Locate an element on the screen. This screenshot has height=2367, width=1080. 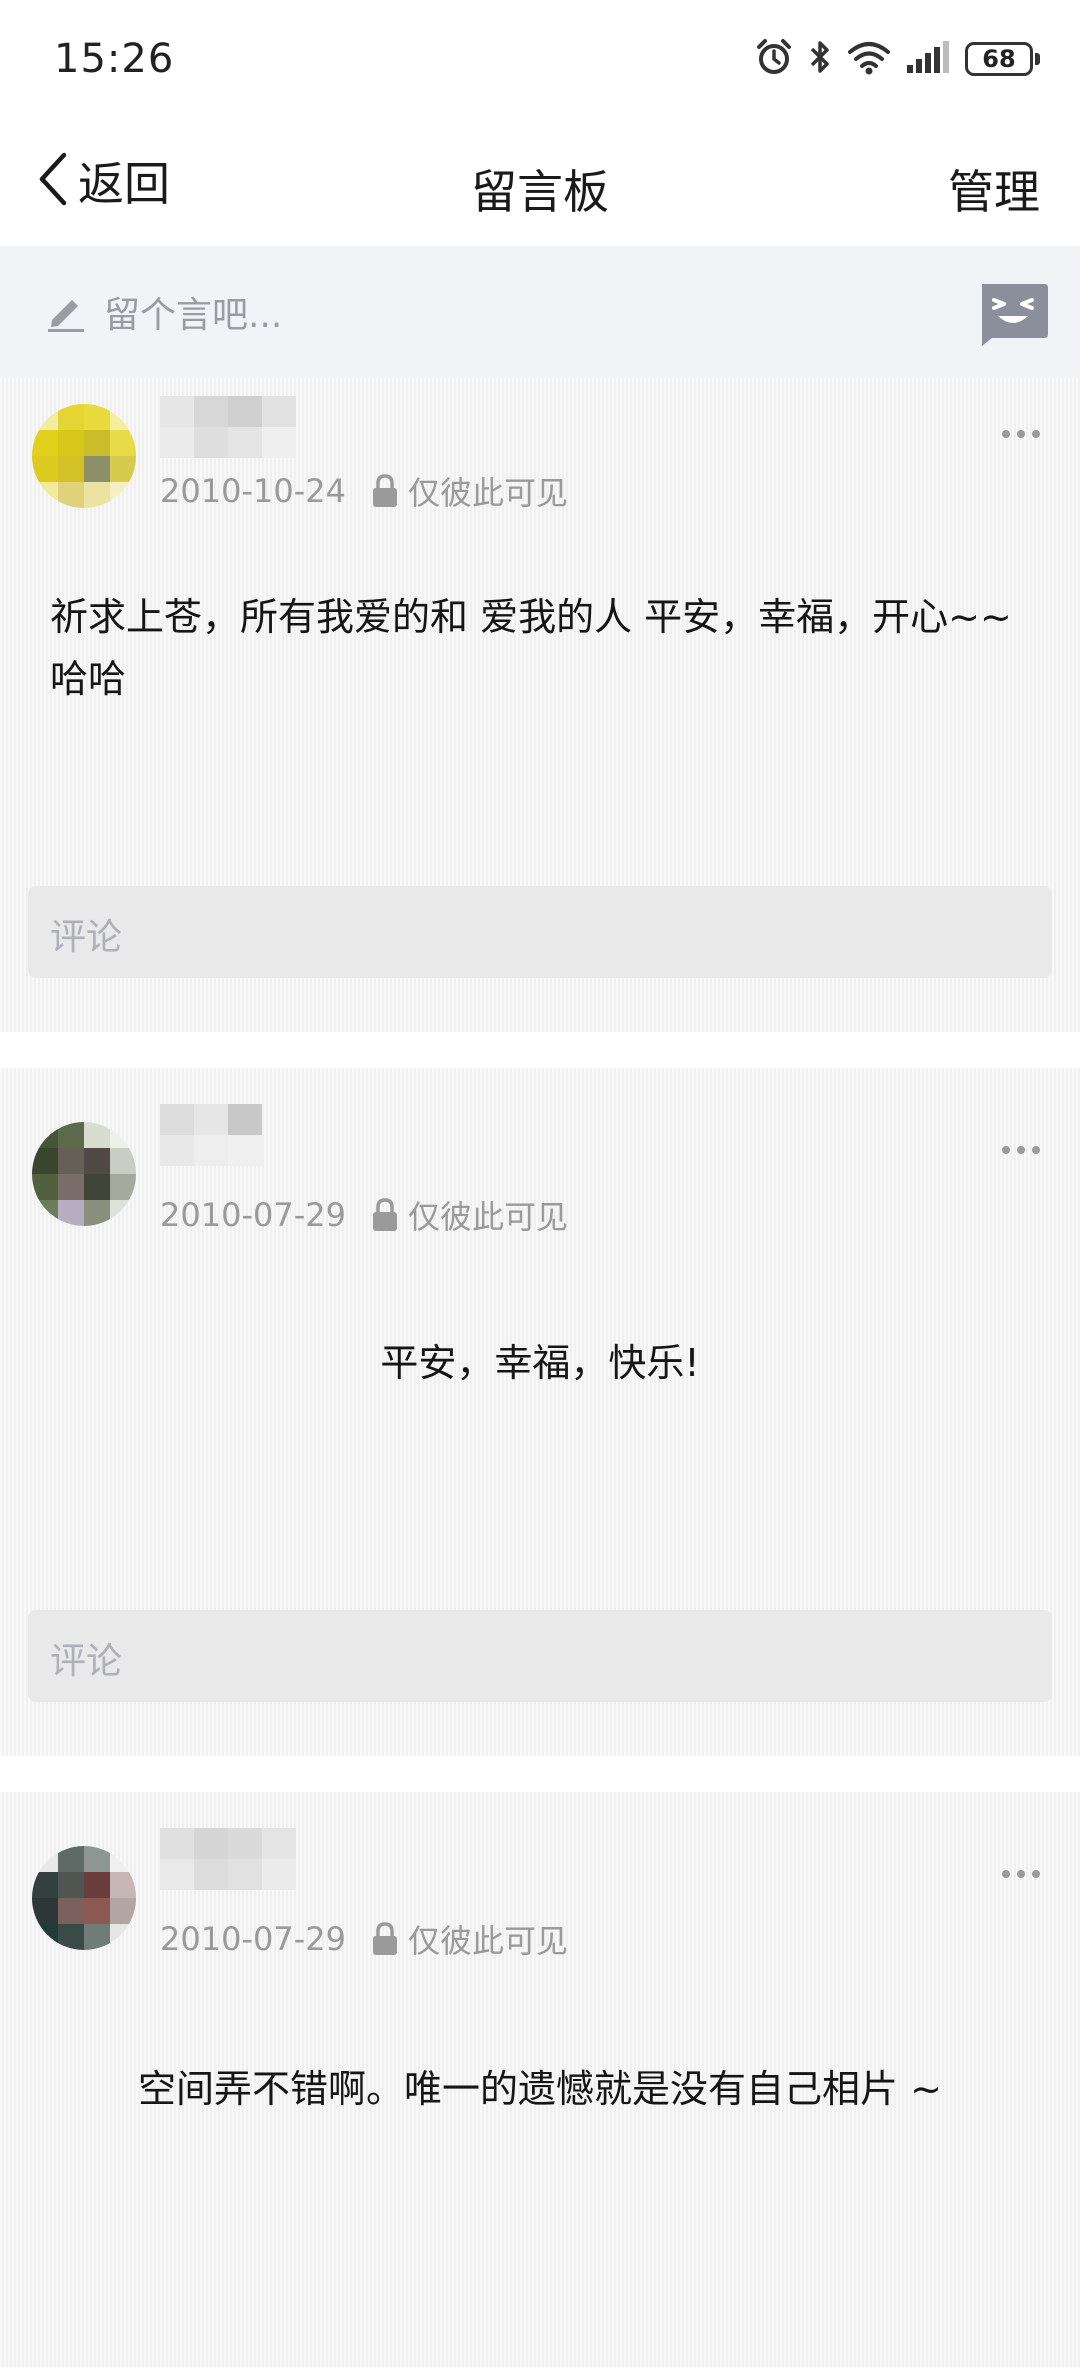
battery-icon: 68 is located at coordinates (1002, 59).